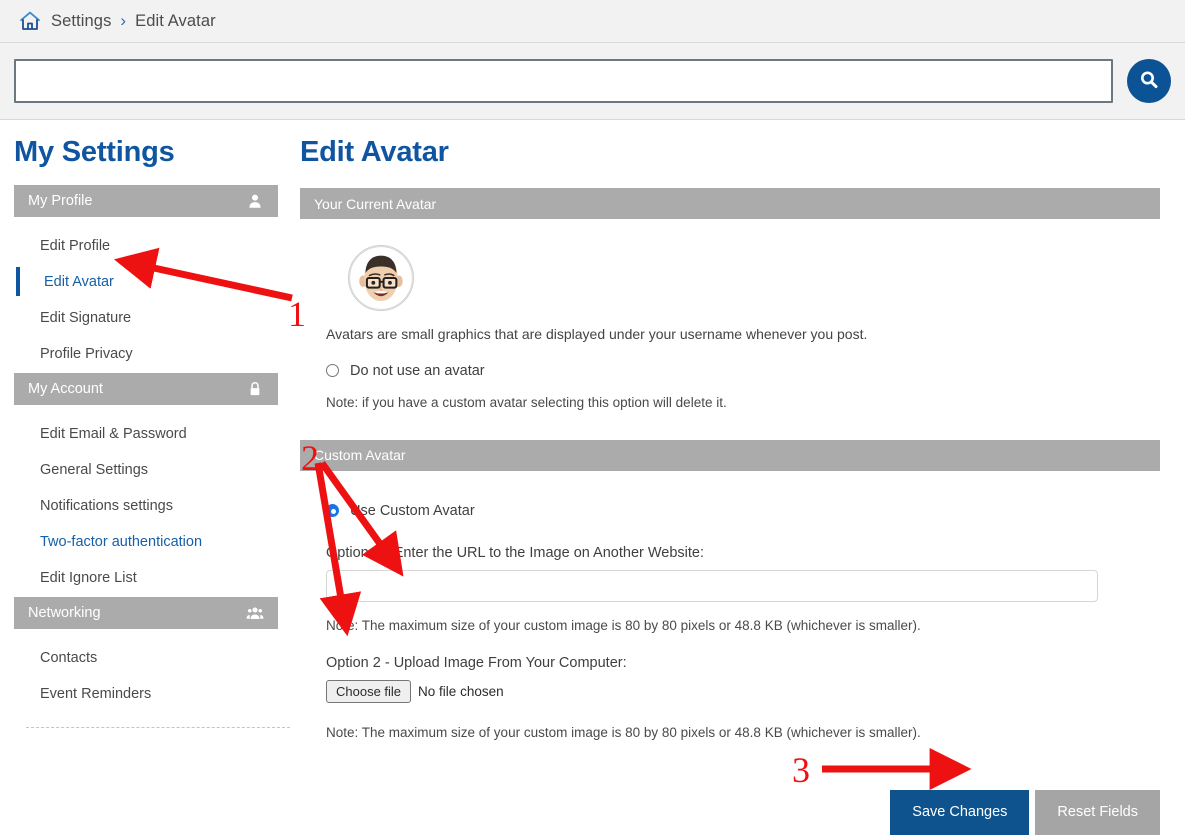 This screenshot has width=1185, height=835. What do you see at coordinates (960, 812) in the screenshot?
I see `save-changes-button: Save Changes` at bounding box center [960, 812].